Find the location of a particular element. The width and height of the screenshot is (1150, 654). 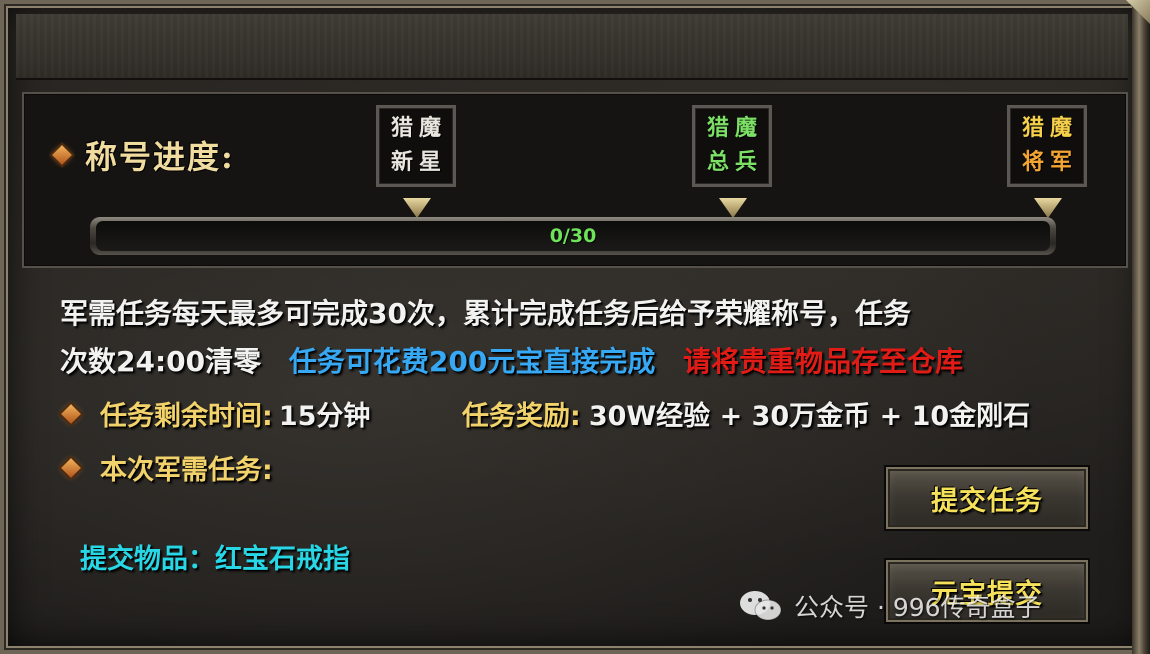

progress-bar-track: 0/30 is located at coordinates (573, 236).